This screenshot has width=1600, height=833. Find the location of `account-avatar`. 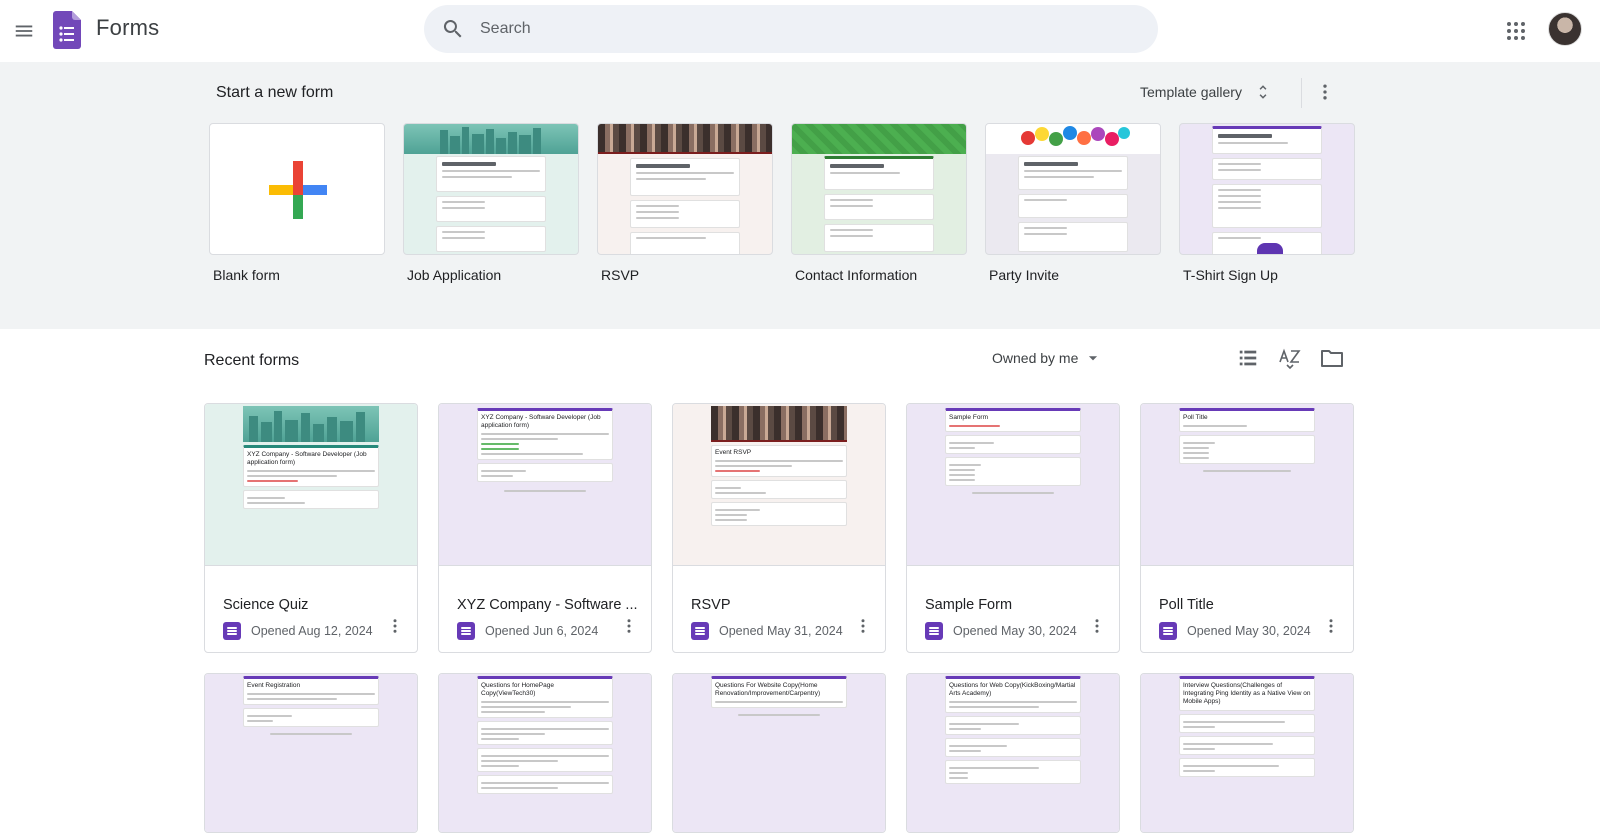

account-avatar is located at coordinates (1565, 29).